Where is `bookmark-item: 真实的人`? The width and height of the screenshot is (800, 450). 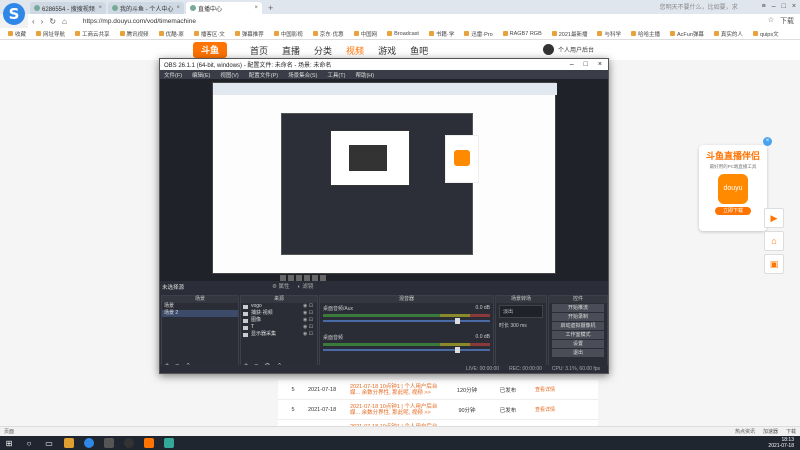 bookmark-item: 真实的人 is located at coordinates (728, 34).